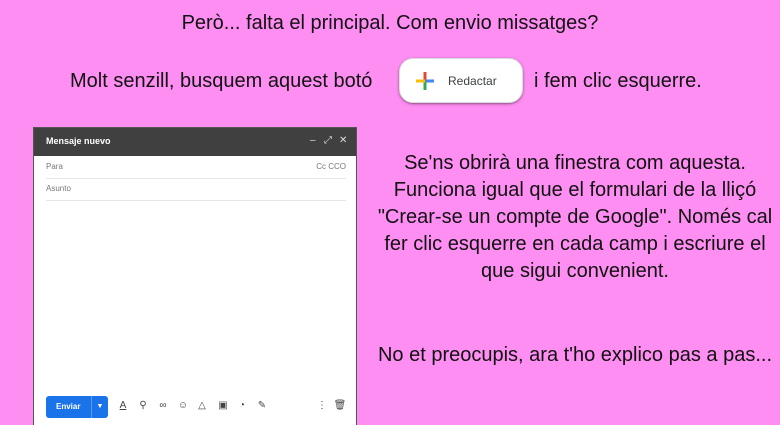 This screenshot has height=425, width=780. What do you see at coordinates (99, 407) in the screenshot?
I see `caret-down-icon: ▼` at bounding box center [99, 407].